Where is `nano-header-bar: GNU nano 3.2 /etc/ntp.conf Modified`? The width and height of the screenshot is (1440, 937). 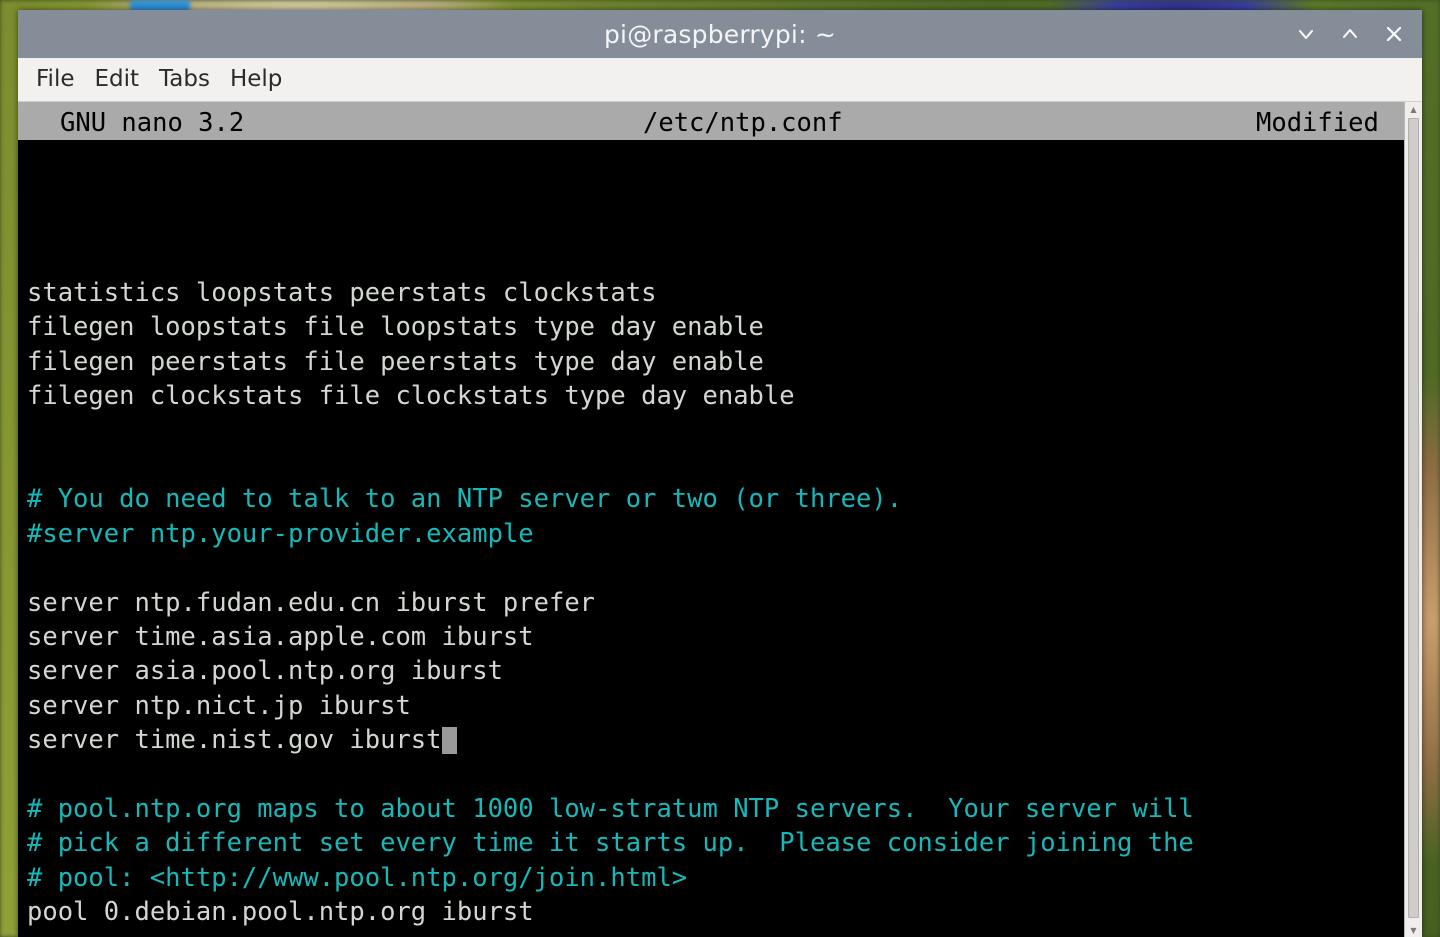
nano-header-bar: GNU nano 3.2 /etc/ntp.conf Modified is located at coordinates (711, 121).